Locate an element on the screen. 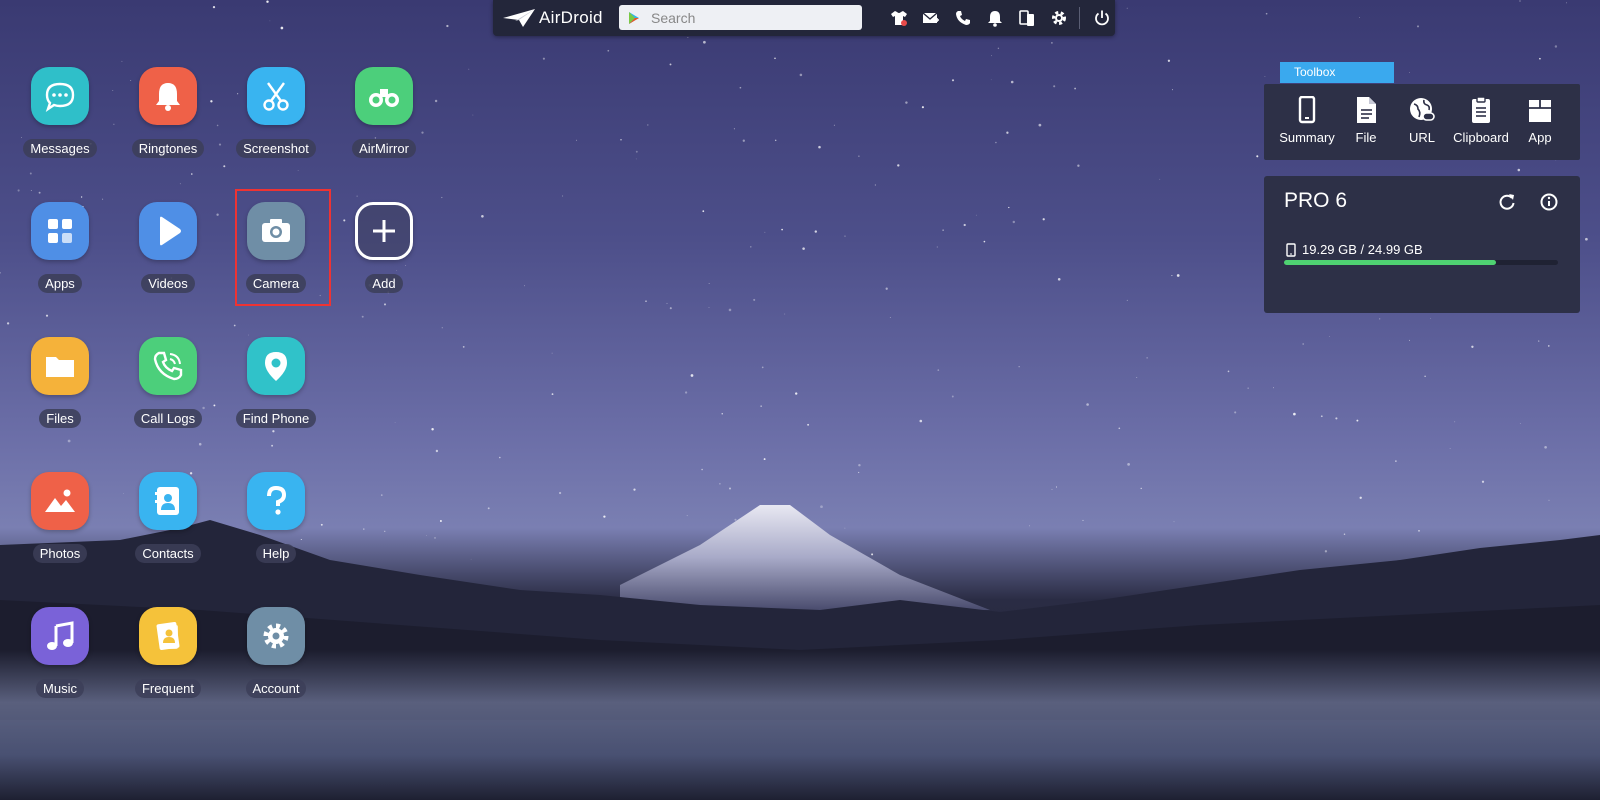  app-add: Add is located at coordinates (384, 247).